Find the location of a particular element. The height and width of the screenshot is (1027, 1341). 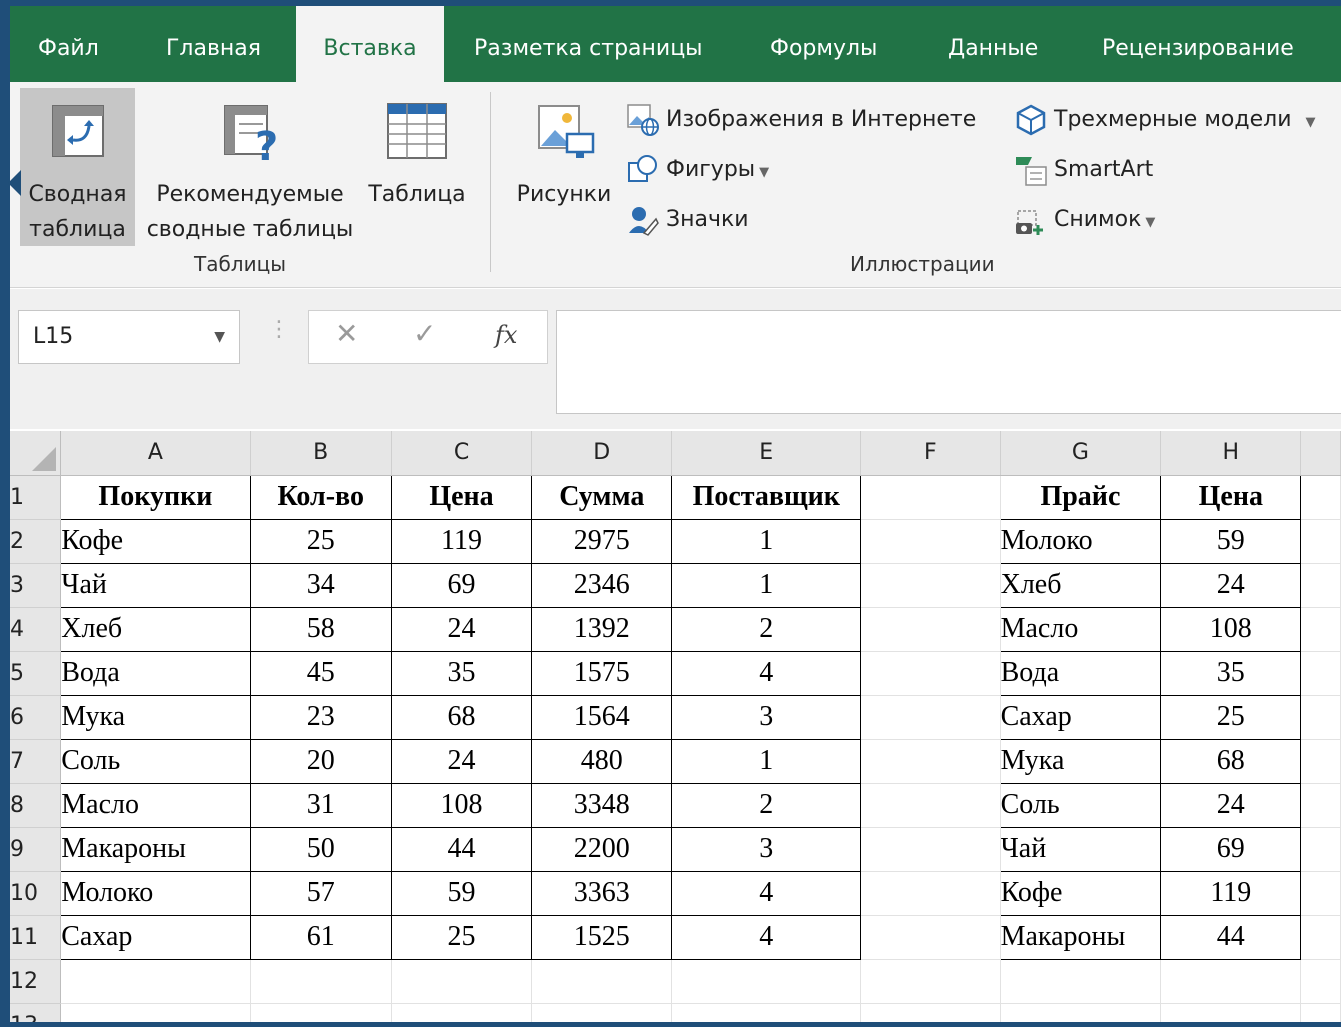

cell-i3 is located at coordinates (1320, 585).